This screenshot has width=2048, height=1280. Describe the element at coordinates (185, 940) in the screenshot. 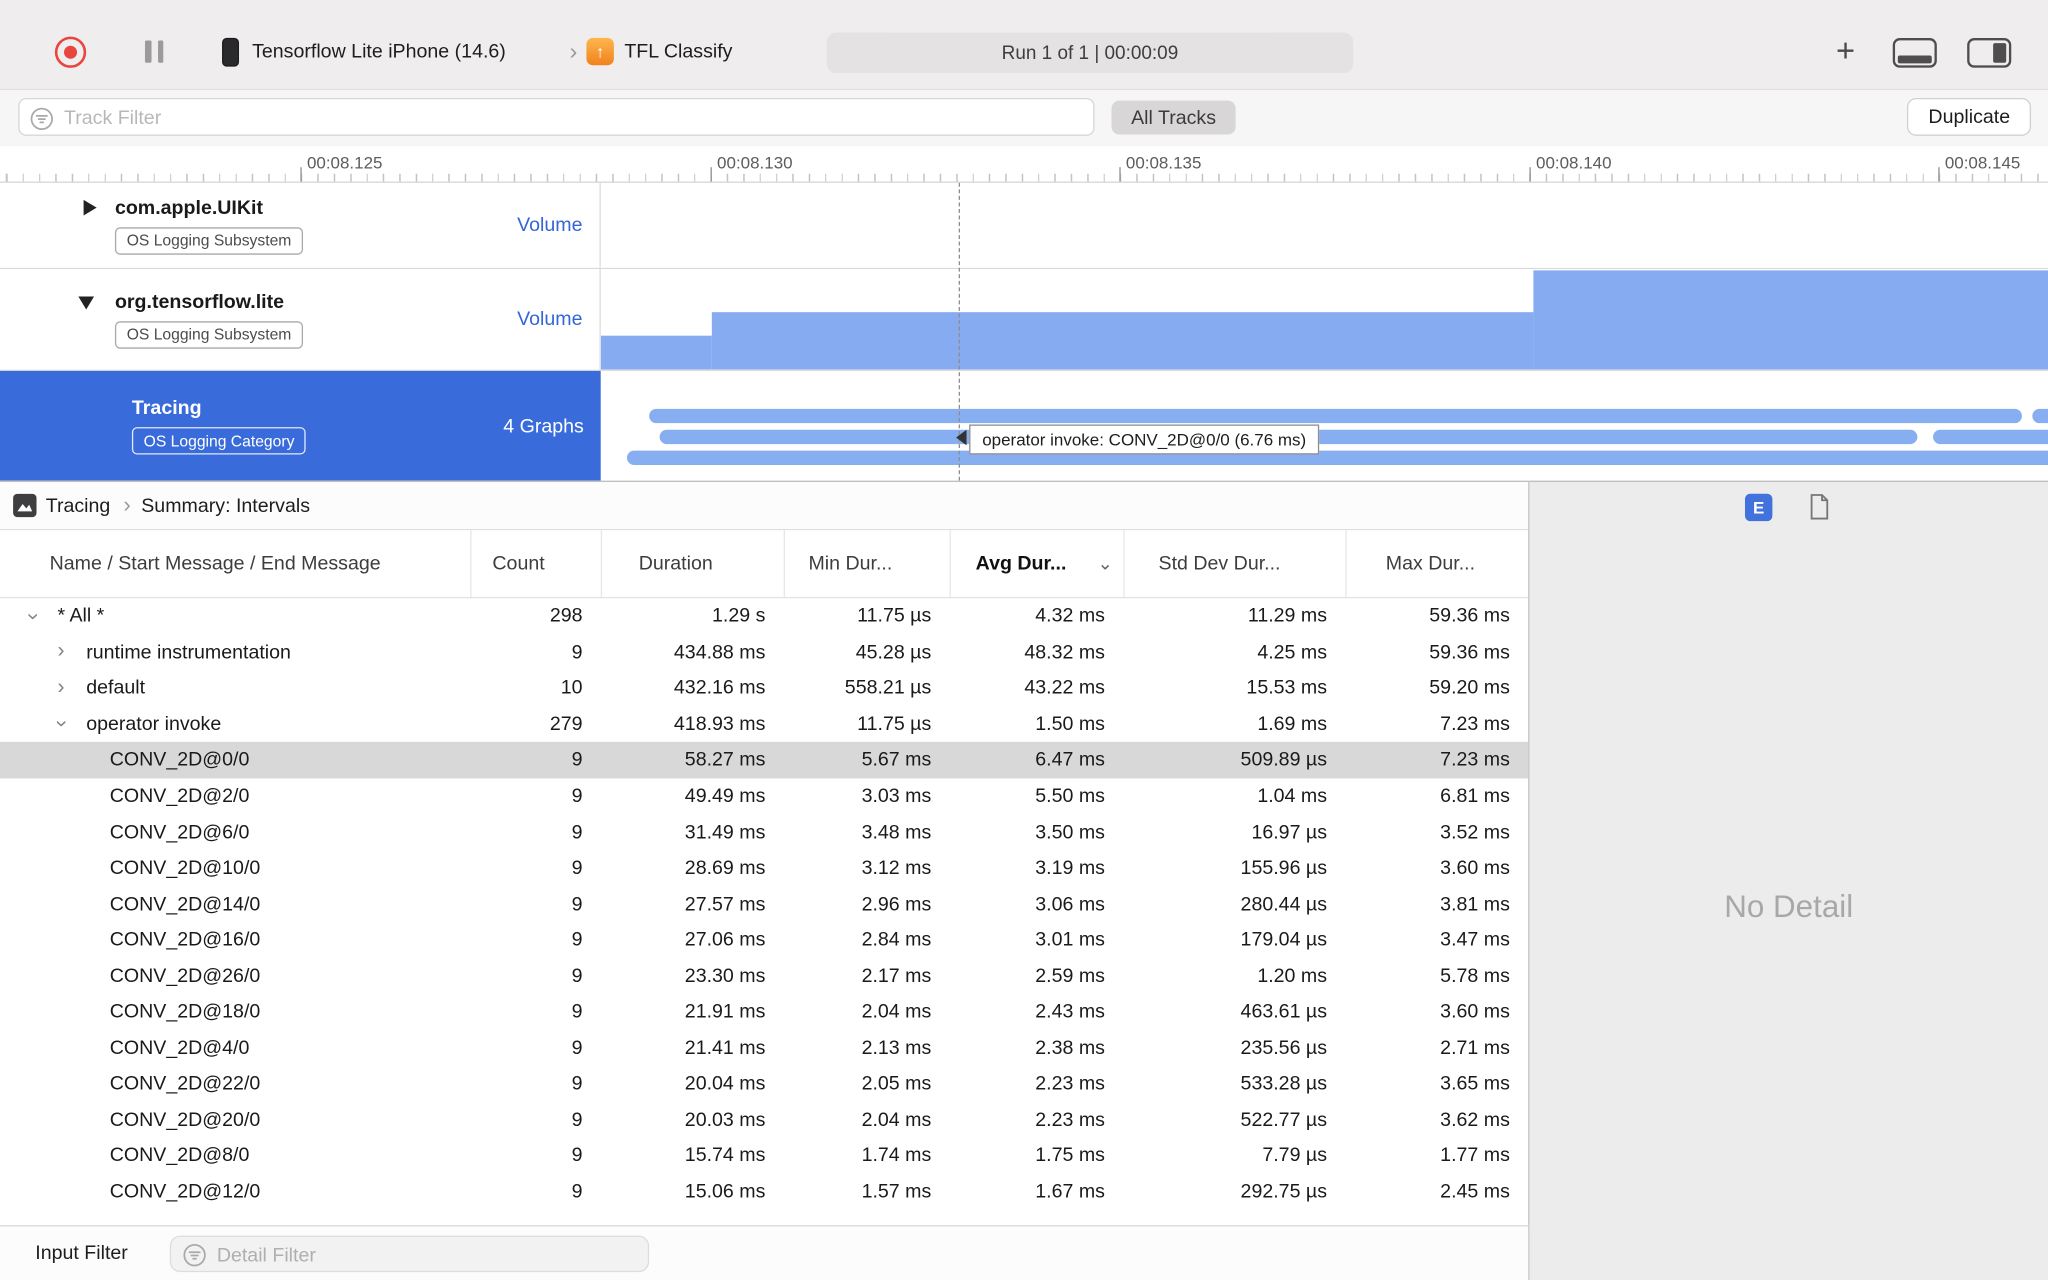

I see `row-name: CONV_2D@16/0` at that location.